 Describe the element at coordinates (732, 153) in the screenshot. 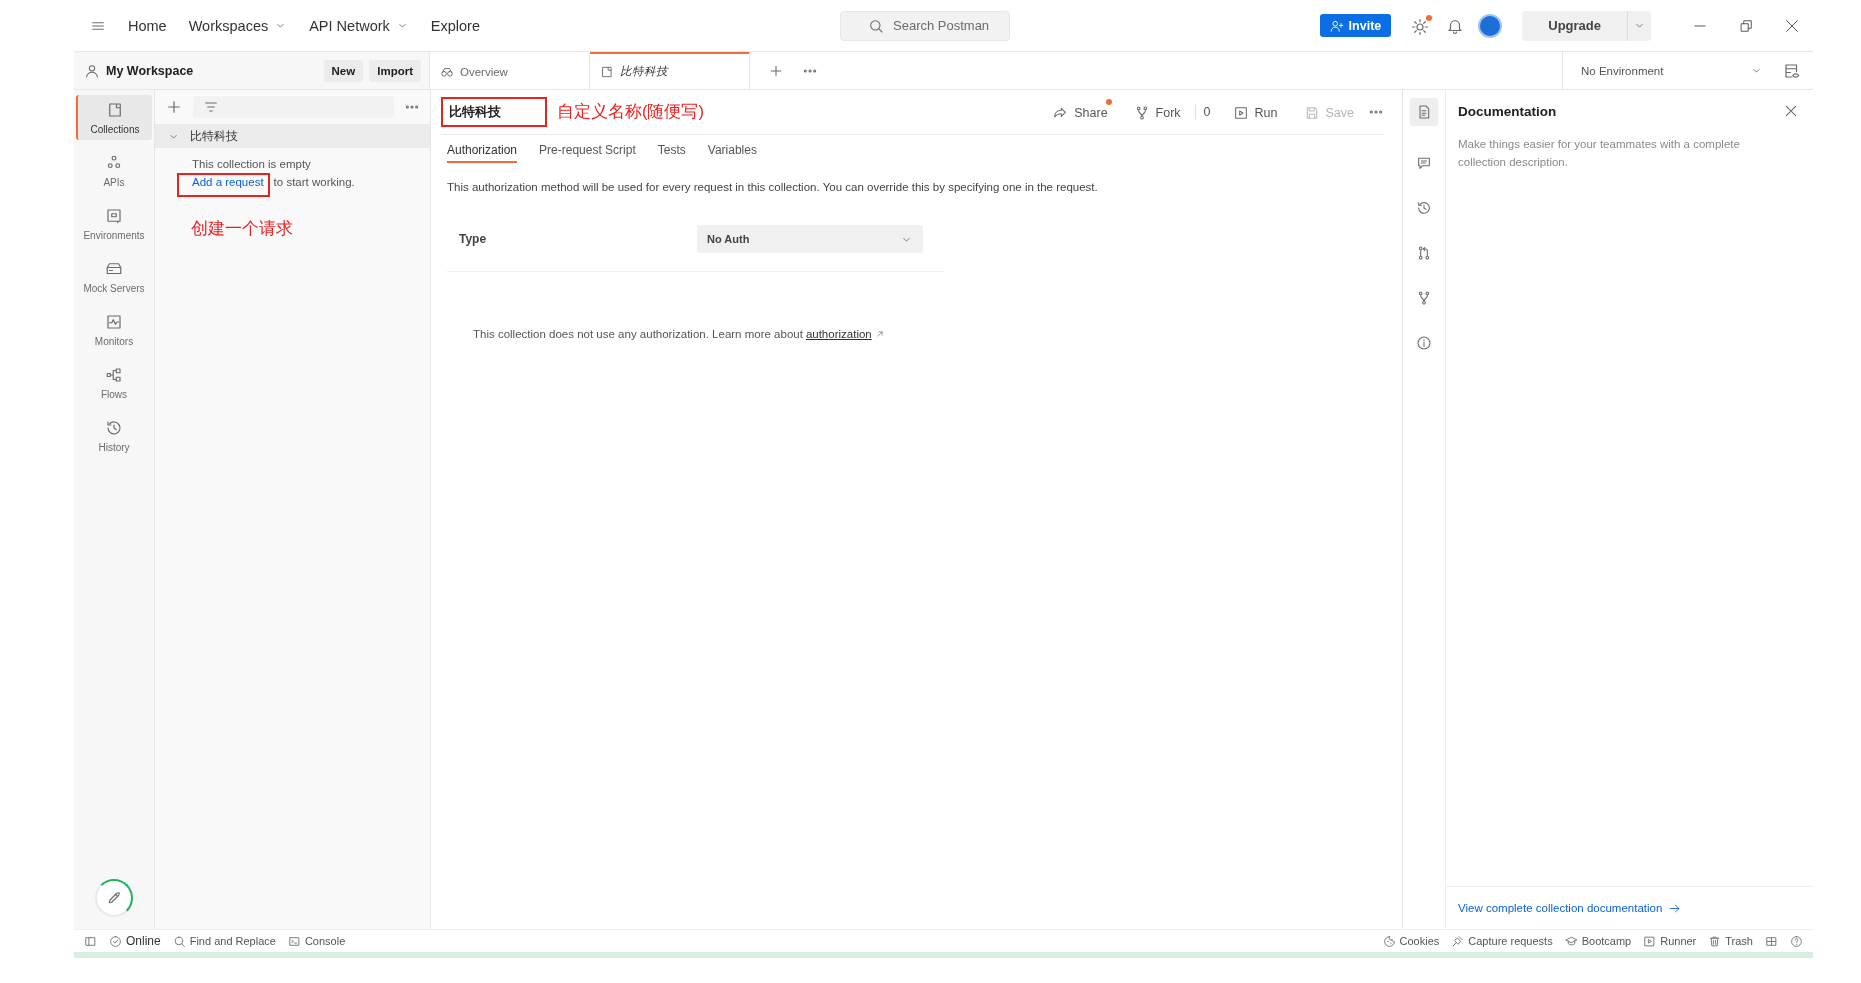

I see `tab: Variables` at that location.